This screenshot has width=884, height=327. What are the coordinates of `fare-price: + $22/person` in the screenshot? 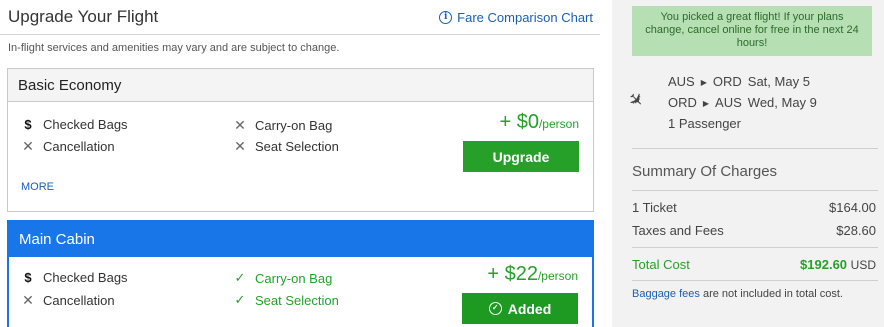 It's located at (532, 274).